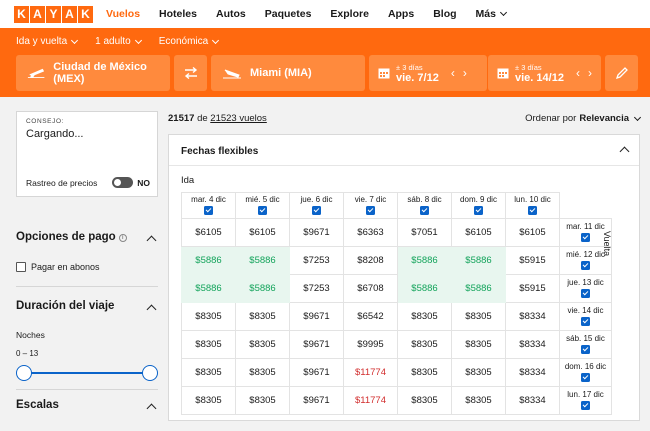 This screenshot has height=431, width=650. What do you see at coordinates (178, 14) in the screenshot?
I see `nav-hoteles: Hoteles` at bounding box center [178, 14].